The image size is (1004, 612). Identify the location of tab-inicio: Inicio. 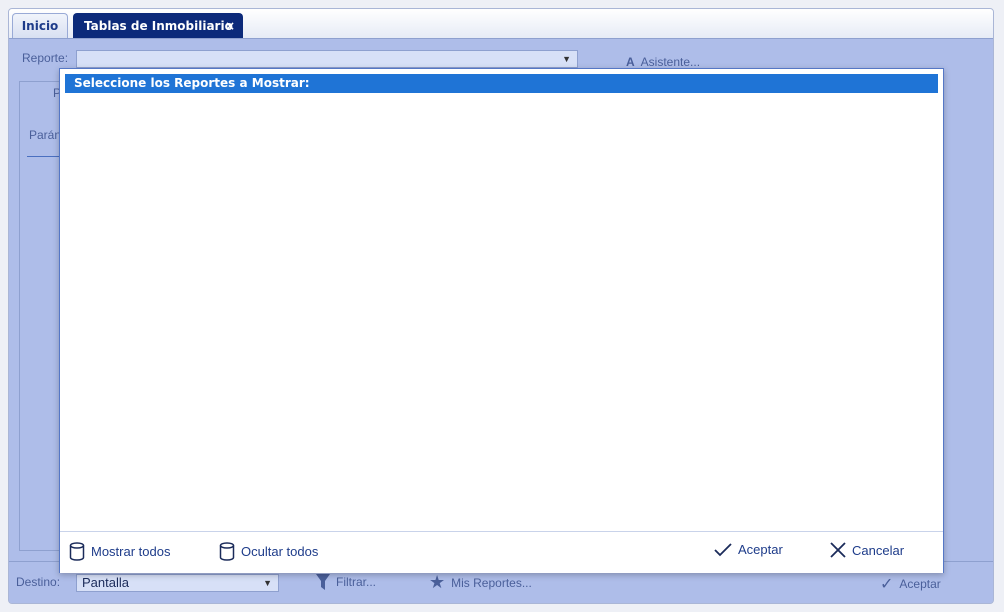
(40, 25).